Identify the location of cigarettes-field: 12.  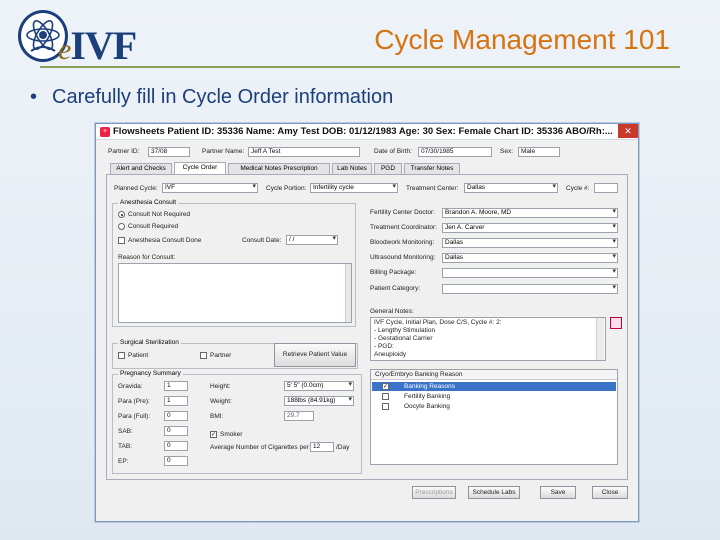
(322, 447).